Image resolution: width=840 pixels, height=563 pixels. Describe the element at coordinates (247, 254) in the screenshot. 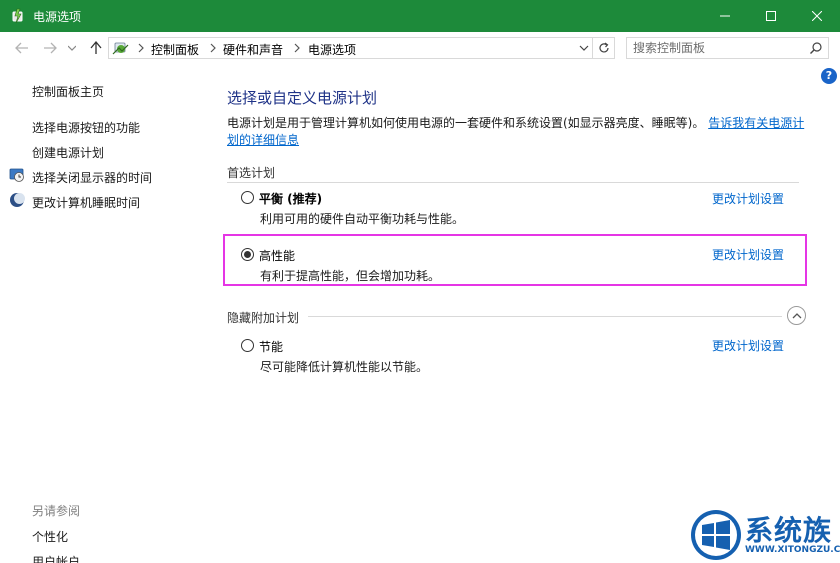

I see `radio-high-performance` at that location.